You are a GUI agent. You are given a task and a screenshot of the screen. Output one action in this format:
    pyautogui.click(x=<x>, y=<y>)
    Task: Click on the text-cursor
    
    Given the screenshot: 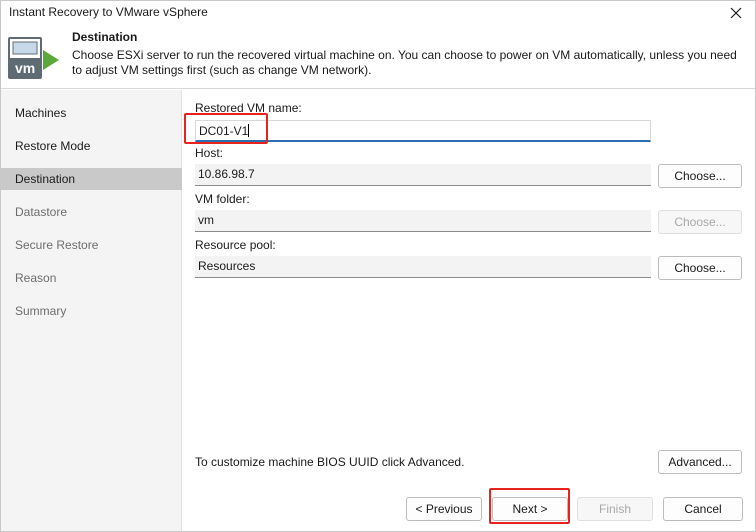 What is the action you would take?
    pyautogui.click(x=249, y=130)
    